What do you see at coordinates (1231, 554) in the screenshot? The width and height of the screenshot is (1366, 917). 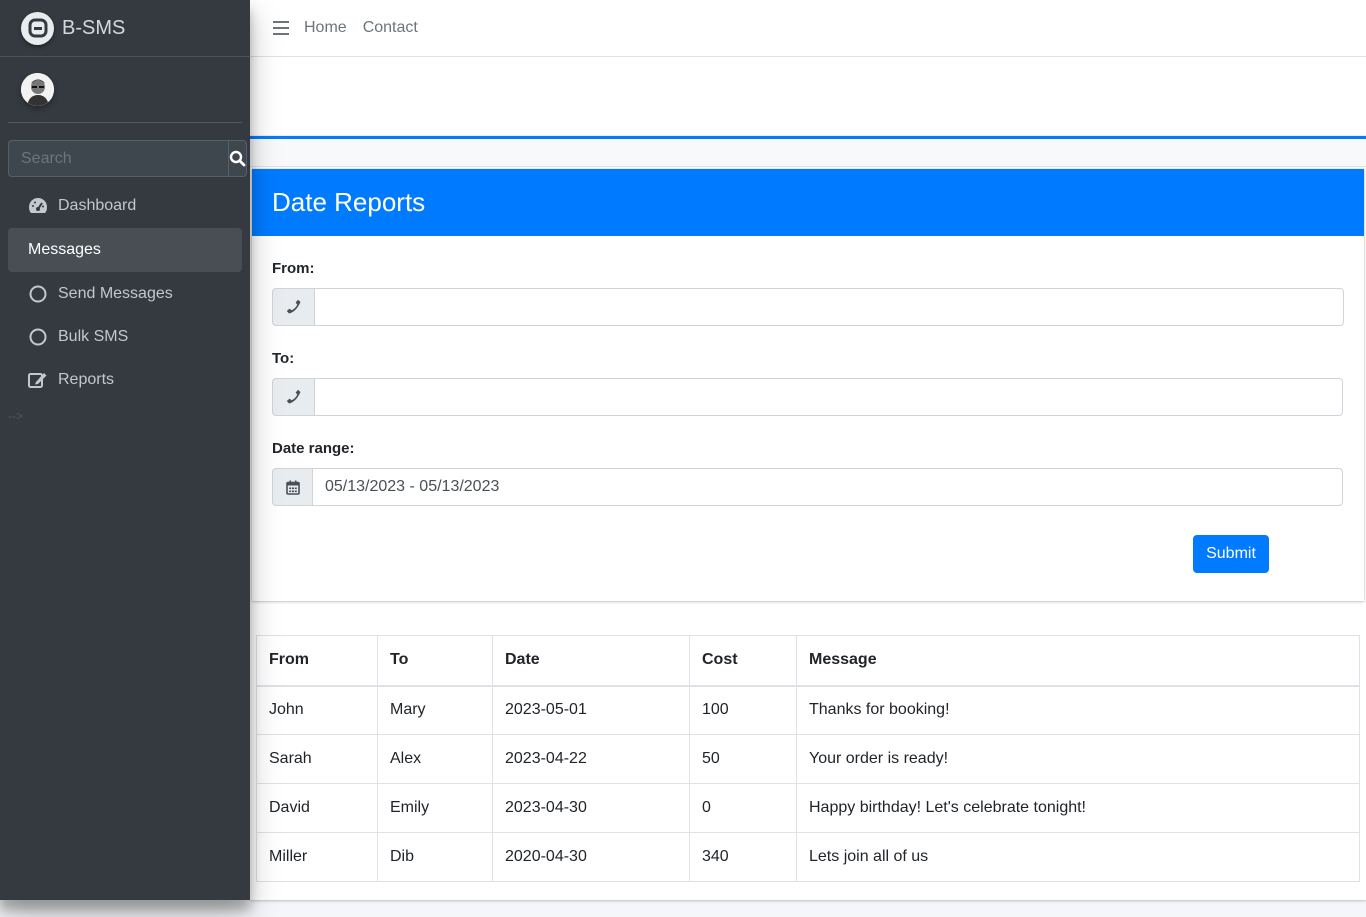 I see `submit-button: Submit` at bounding box center [1231, 554].